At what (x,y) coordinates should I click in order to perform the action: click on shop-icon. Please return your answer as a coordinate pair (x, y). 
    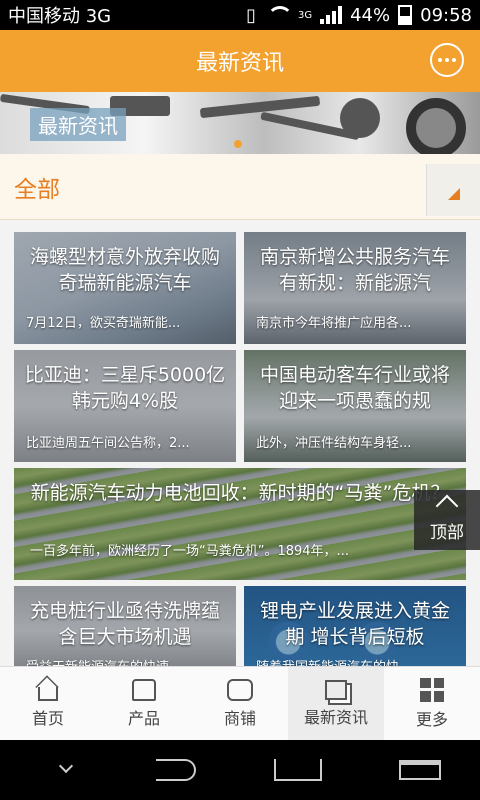
    Looking at the image, I should click on (240, 689).